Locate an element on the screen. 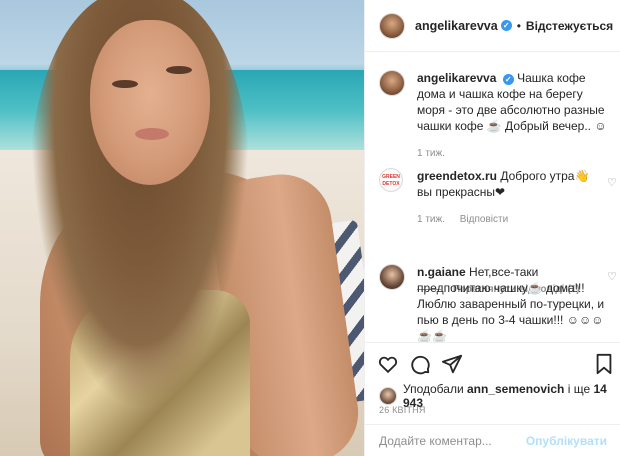 This screenshot has height=456, width=620. like-heart-icon is located at coordinates (388, 364).